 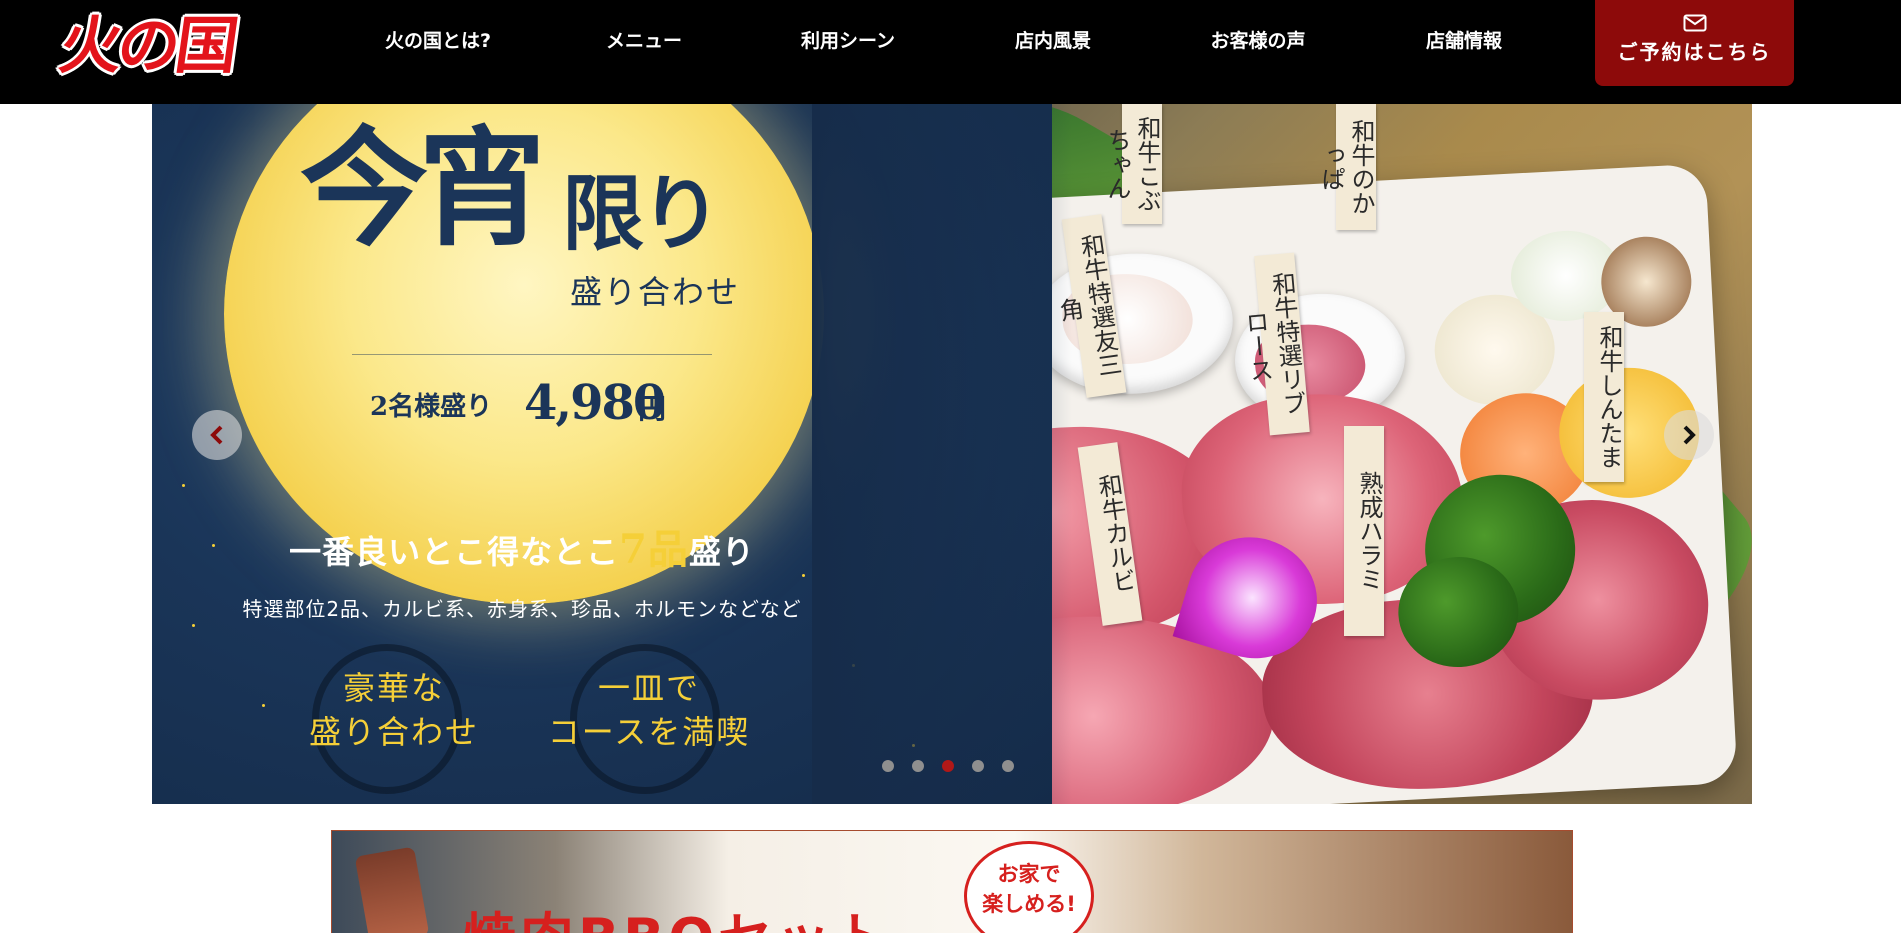 What do you see at coordinates (655, 292) in the screenshot?
I see `hero-subtitle: 盛り合わせ` at bounding box center [655, 292].